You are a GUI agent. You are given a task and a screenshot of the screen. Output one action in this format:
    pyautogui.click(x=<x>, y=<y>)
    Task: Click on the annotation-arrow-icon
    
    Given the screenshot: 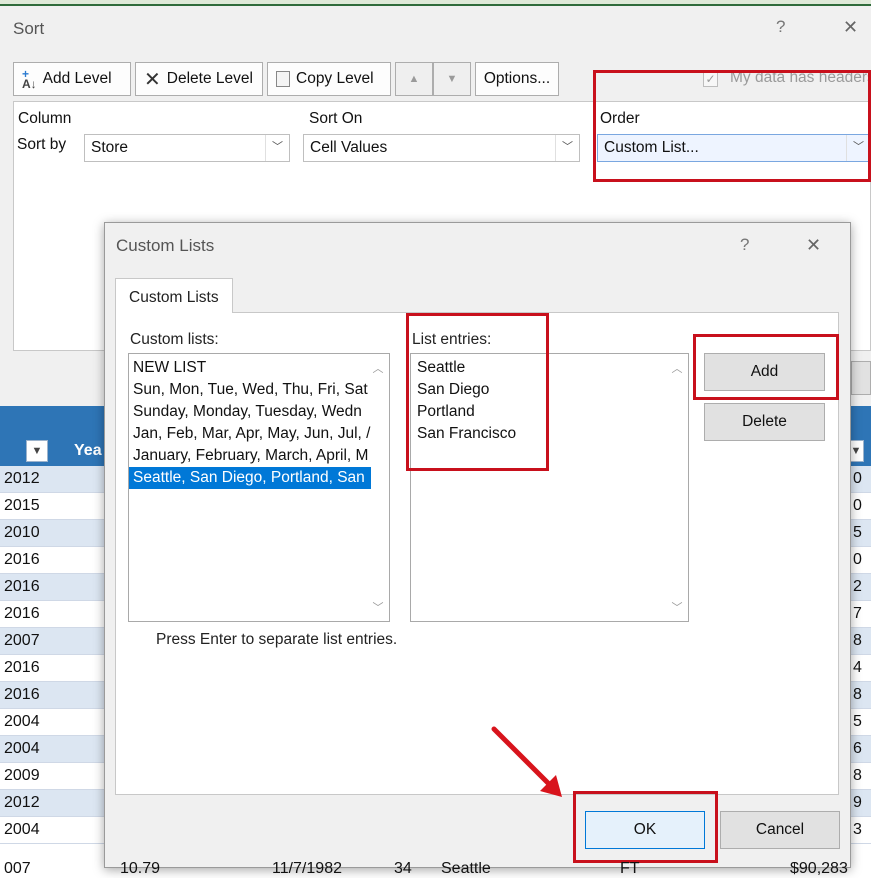 What is the action you would take?
    pyautogui.click(x=526, y=761)
    